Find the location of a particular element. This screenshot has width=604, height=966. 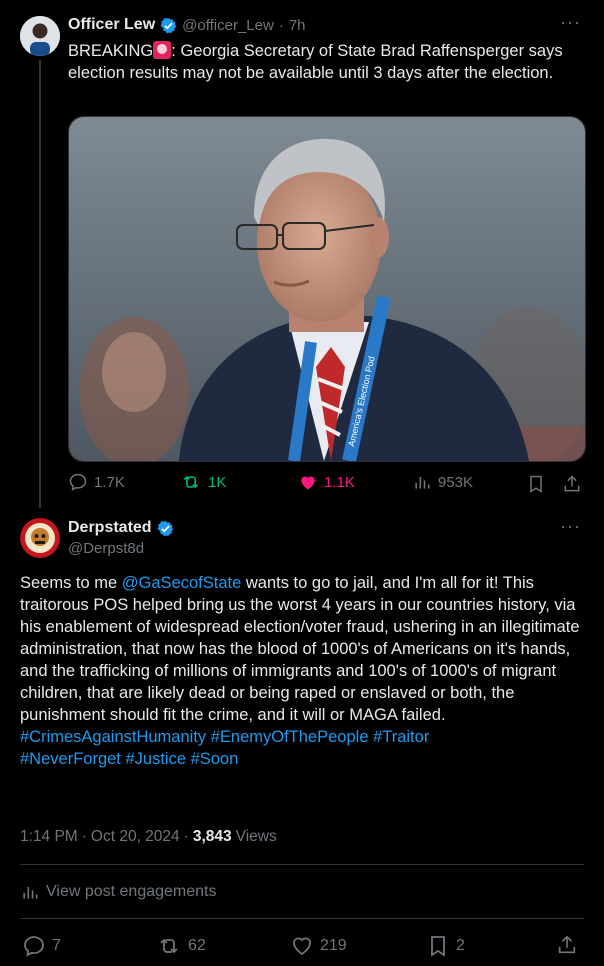

officer-lew-avatar is located at coordinates (40, 36).